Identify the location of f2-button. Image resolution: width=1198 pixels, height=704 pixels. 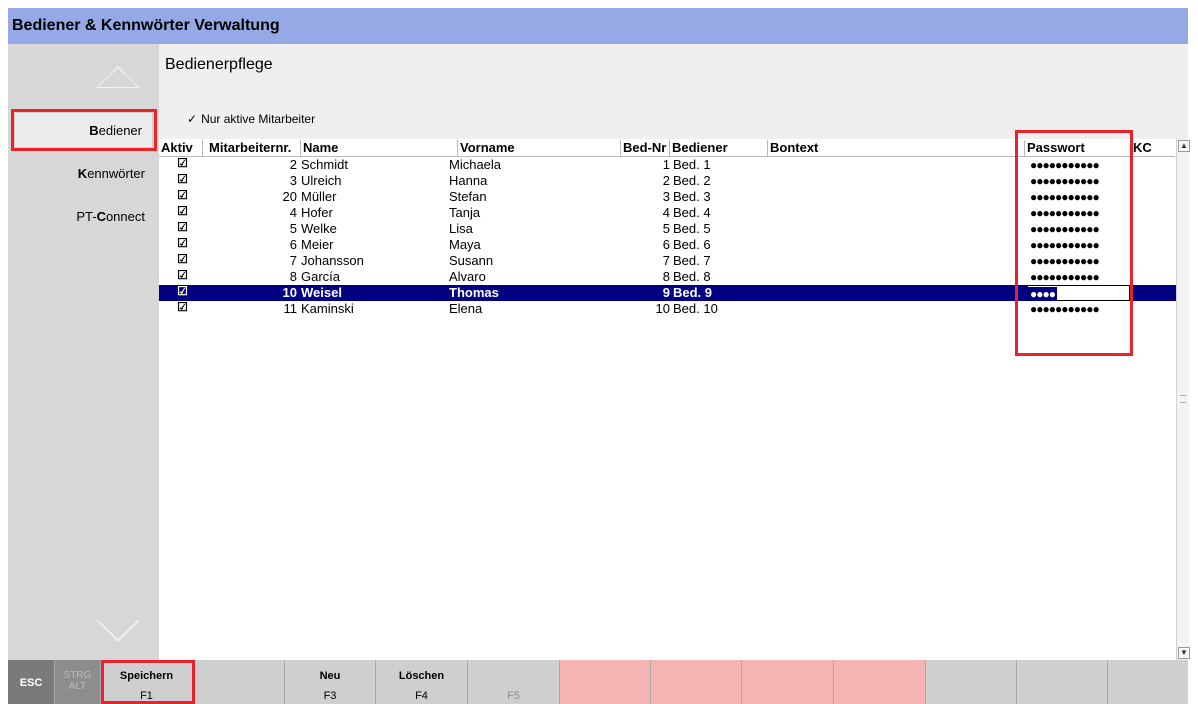
(239, 682).